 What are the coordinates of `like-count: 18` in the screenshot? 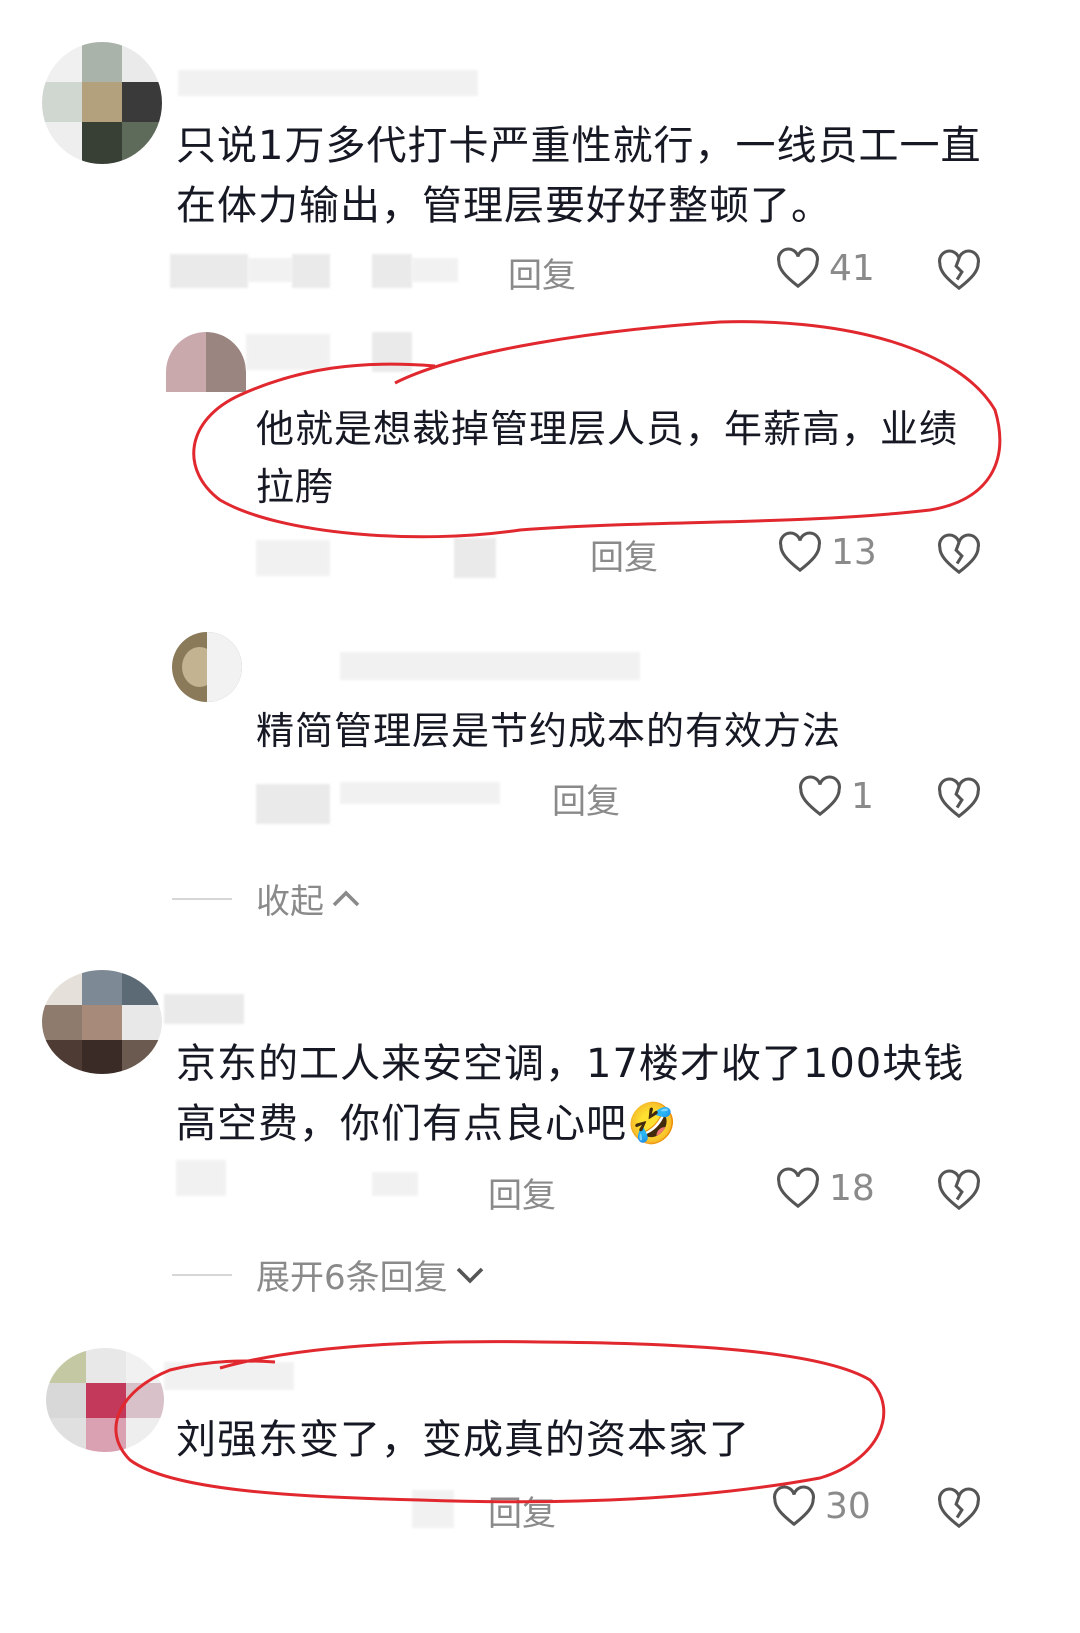 It's located at (852, 1188).